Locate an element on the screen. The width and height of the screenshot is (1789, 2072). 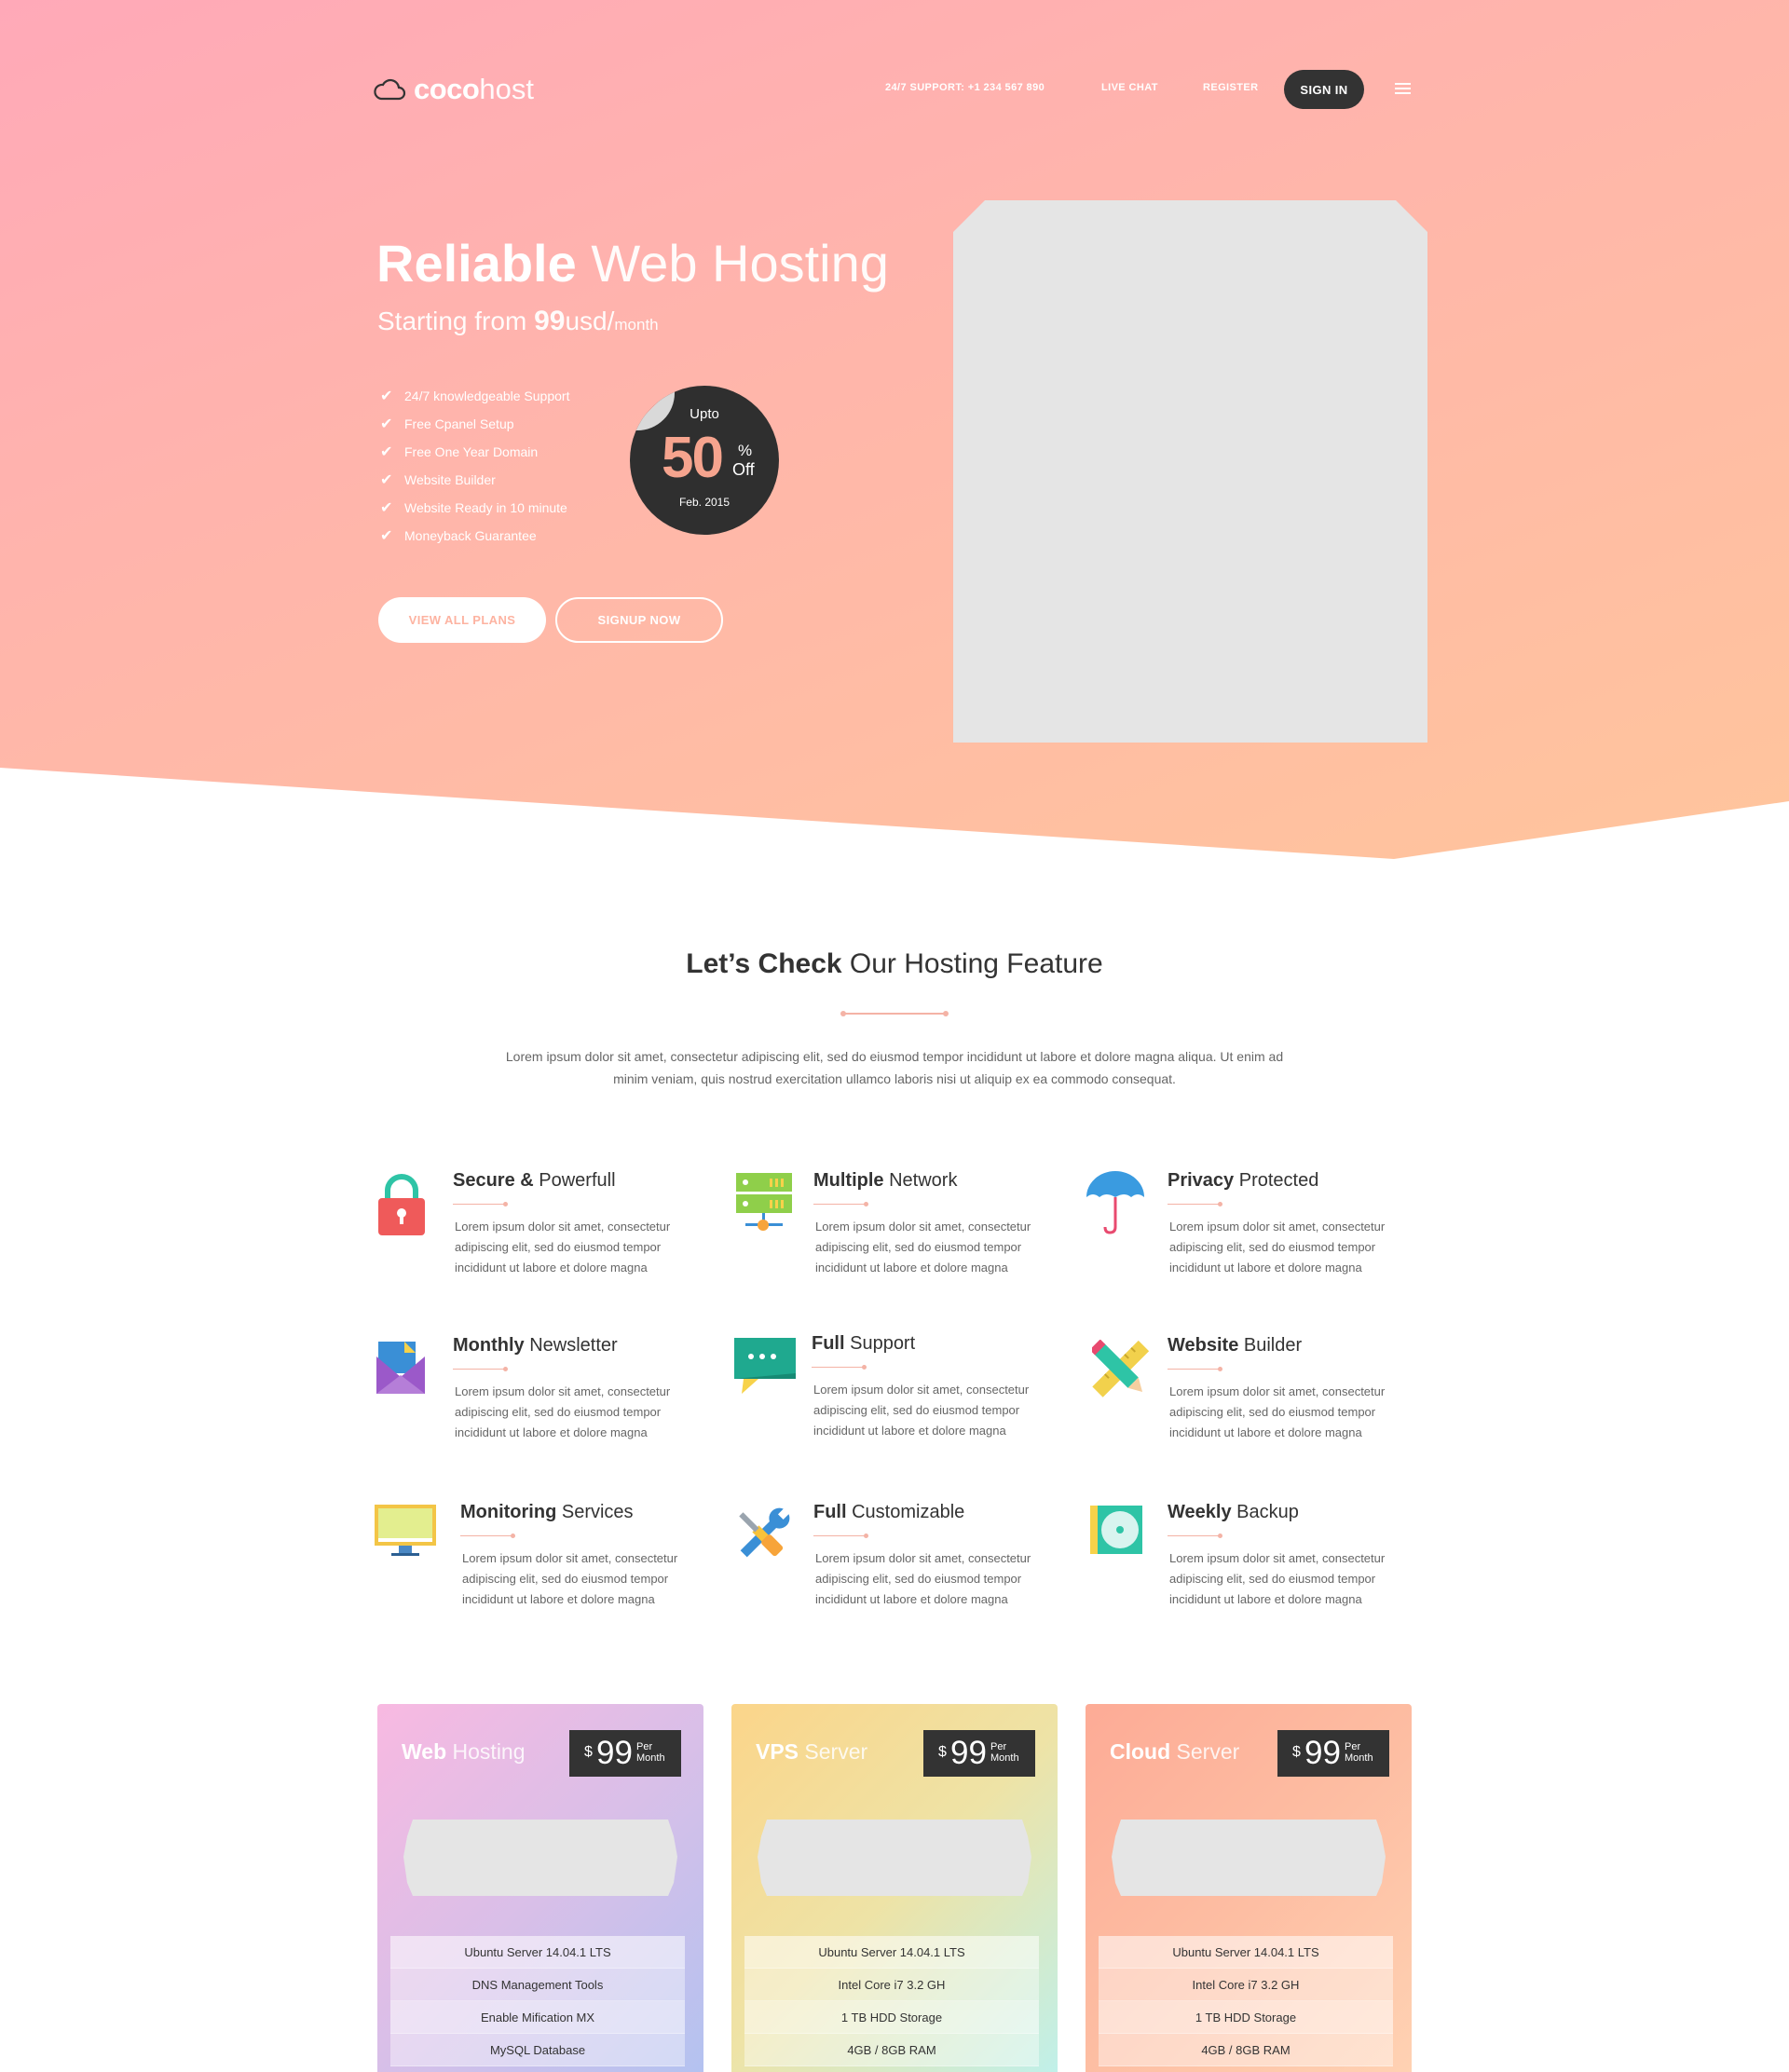
feature-title: Full Support is located at coordinates (863, 1344).